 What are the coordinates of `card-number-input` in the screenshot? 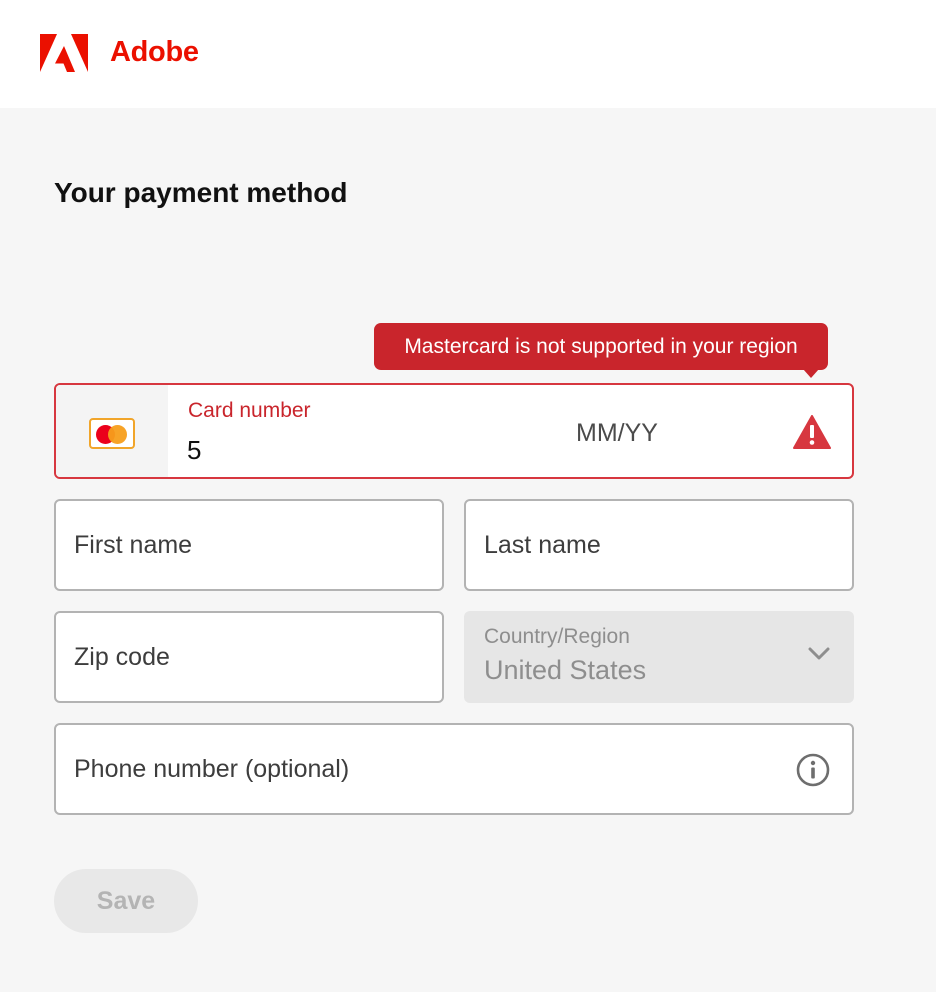 It's located at (357, 450).